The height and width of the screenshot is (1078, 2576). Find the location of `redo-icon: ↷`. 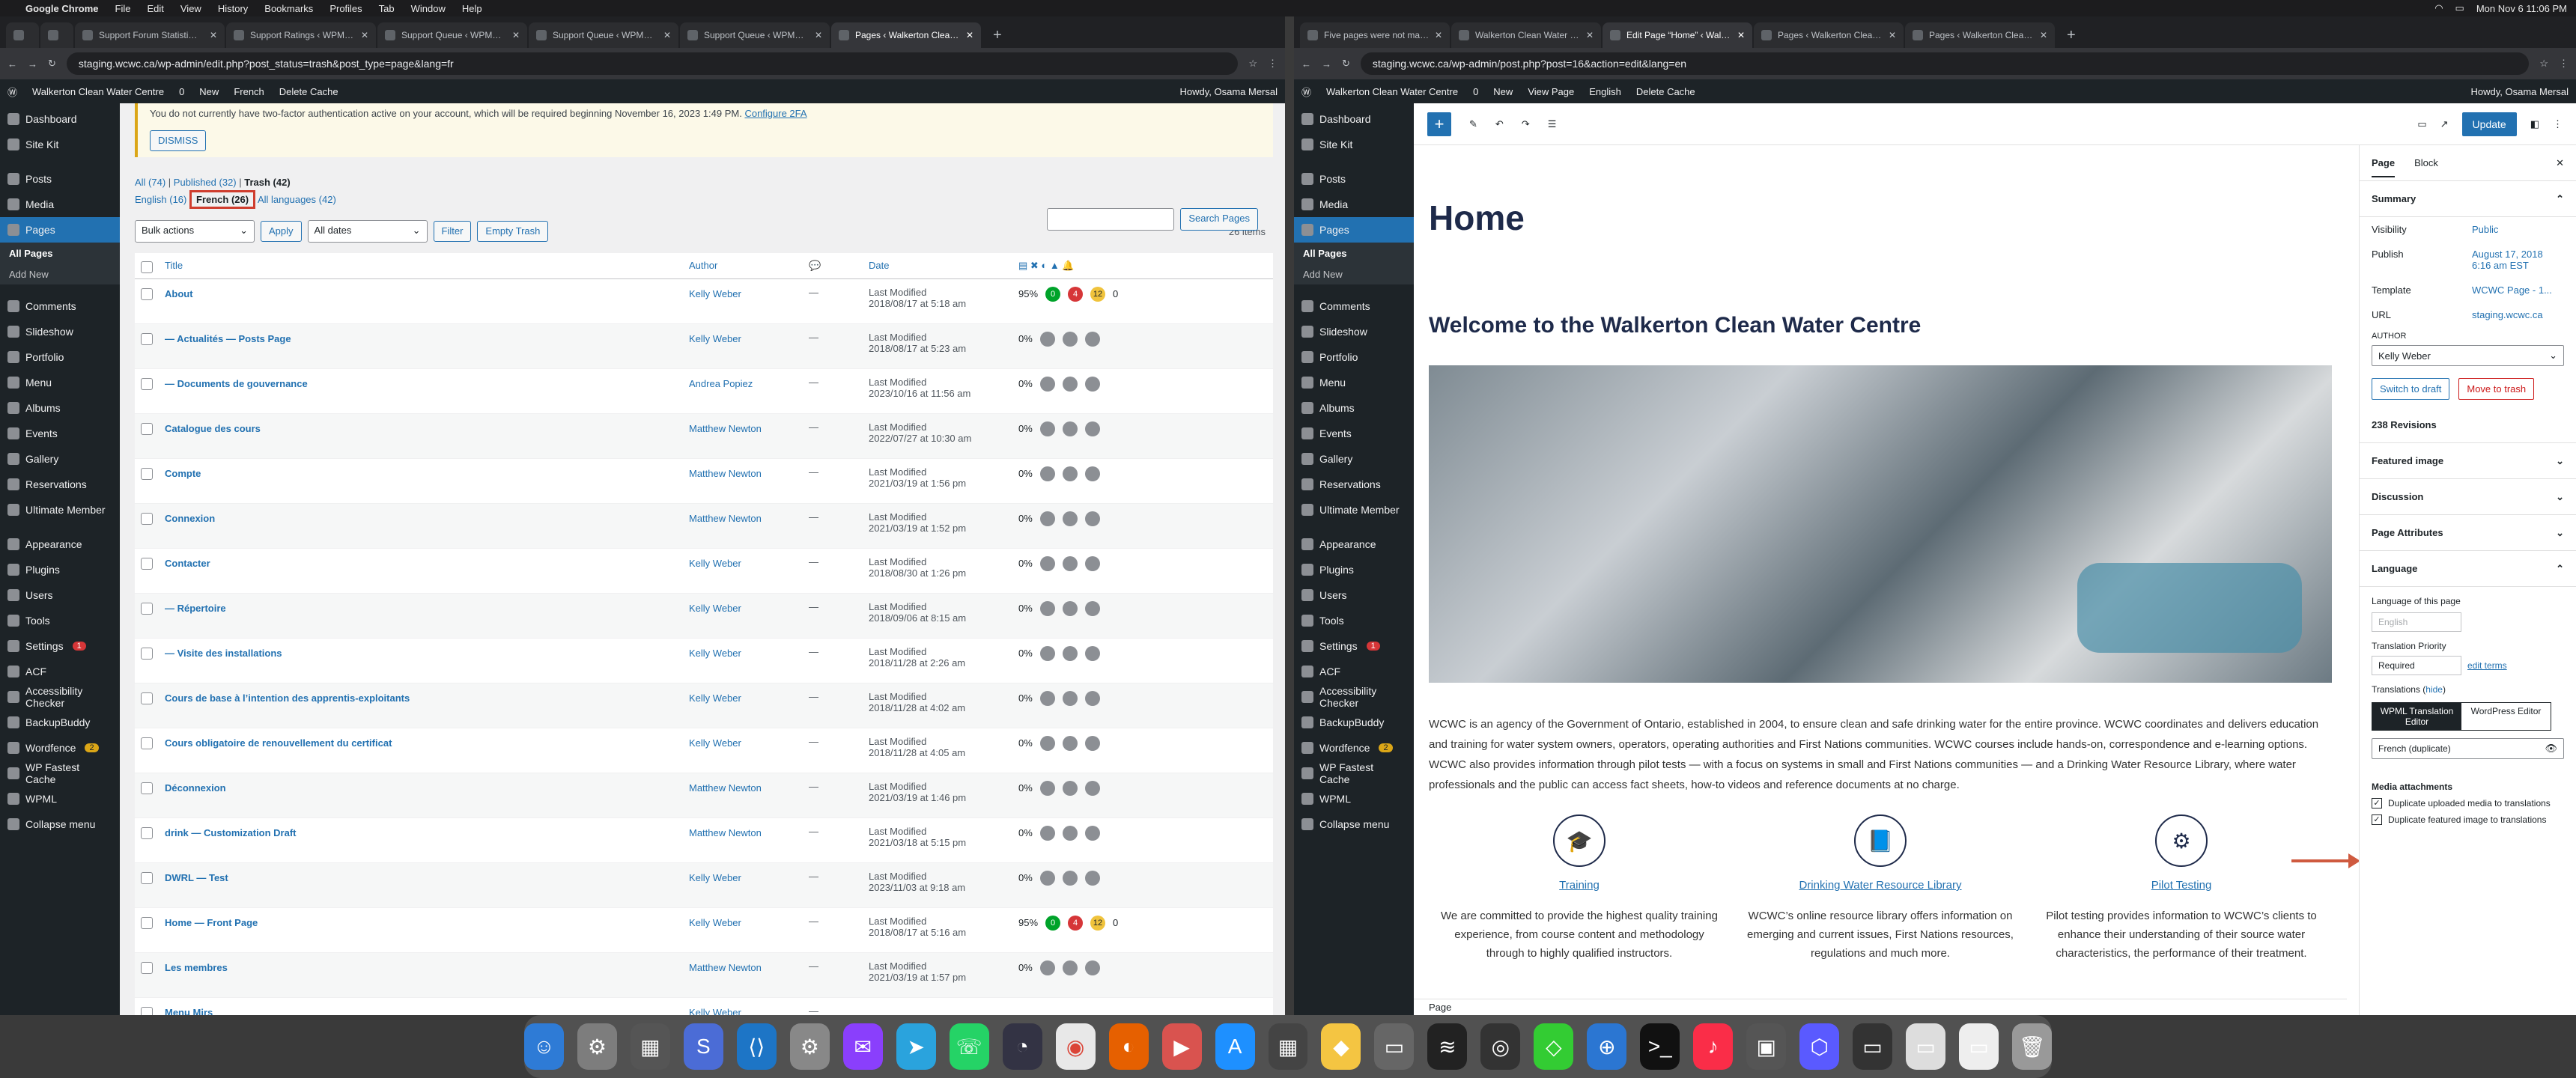

redo-icon: ↷ is located at coordinates (1526, 124).